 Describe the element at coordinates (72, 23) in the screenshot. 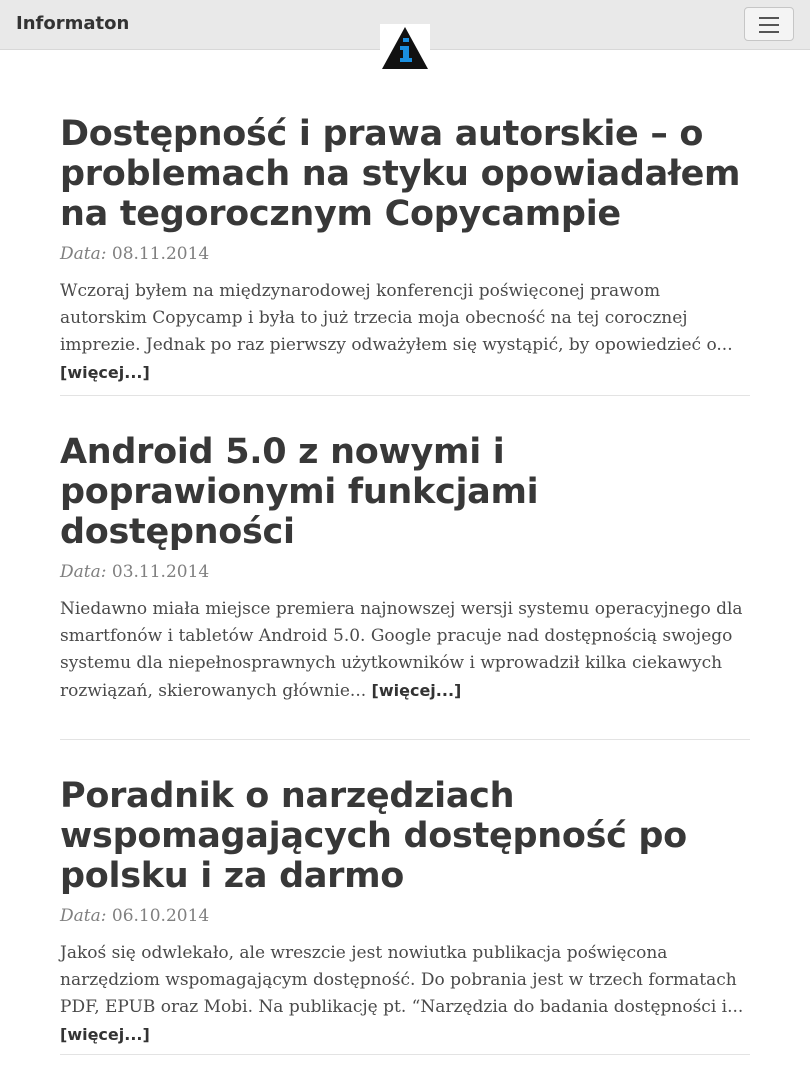

I see `brand-link: Informaton` at that location.